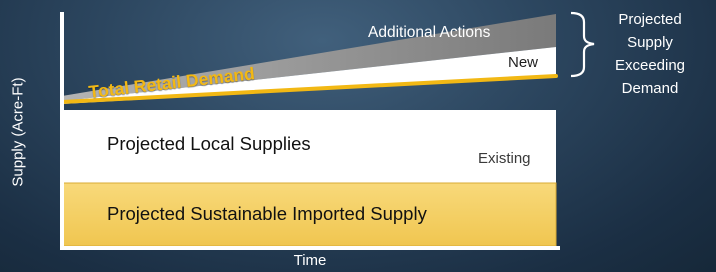 The image size is (716, 272). I want to click on y-axis-label: Supply (Acre-Ft), so click(18, 132).